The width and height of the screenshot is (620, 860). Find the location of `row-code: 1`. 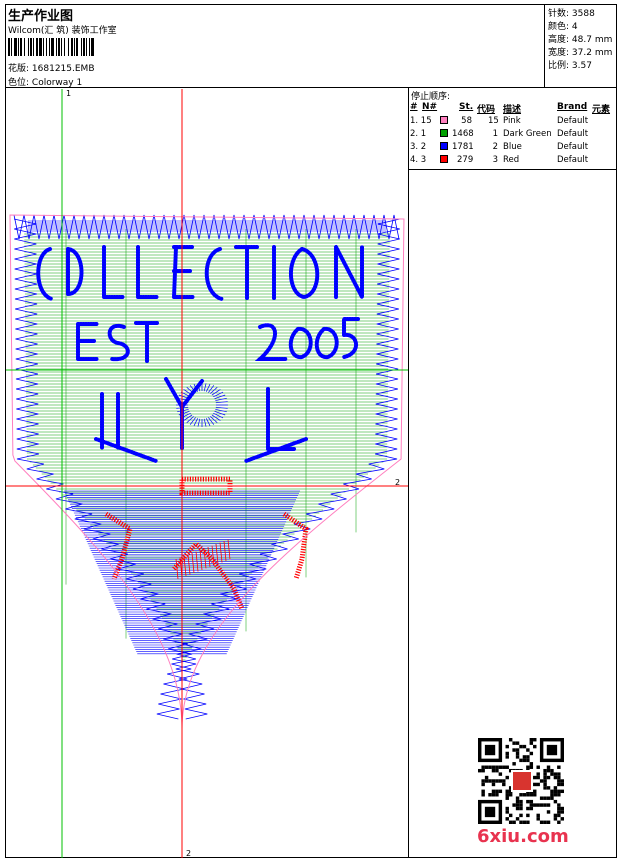

row-code: 1 is located at coordinates (495, 134).